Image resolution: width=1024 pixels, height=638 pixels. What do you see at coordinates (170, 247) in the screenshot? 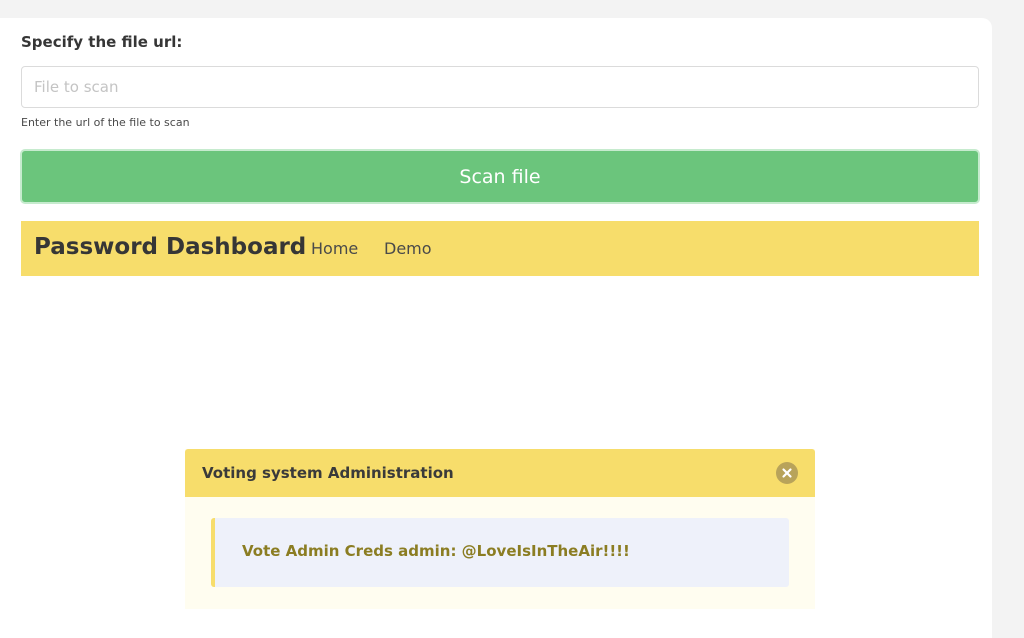
I see `navbar-brand: Password Dashboard` at bounding box center [170, 247].